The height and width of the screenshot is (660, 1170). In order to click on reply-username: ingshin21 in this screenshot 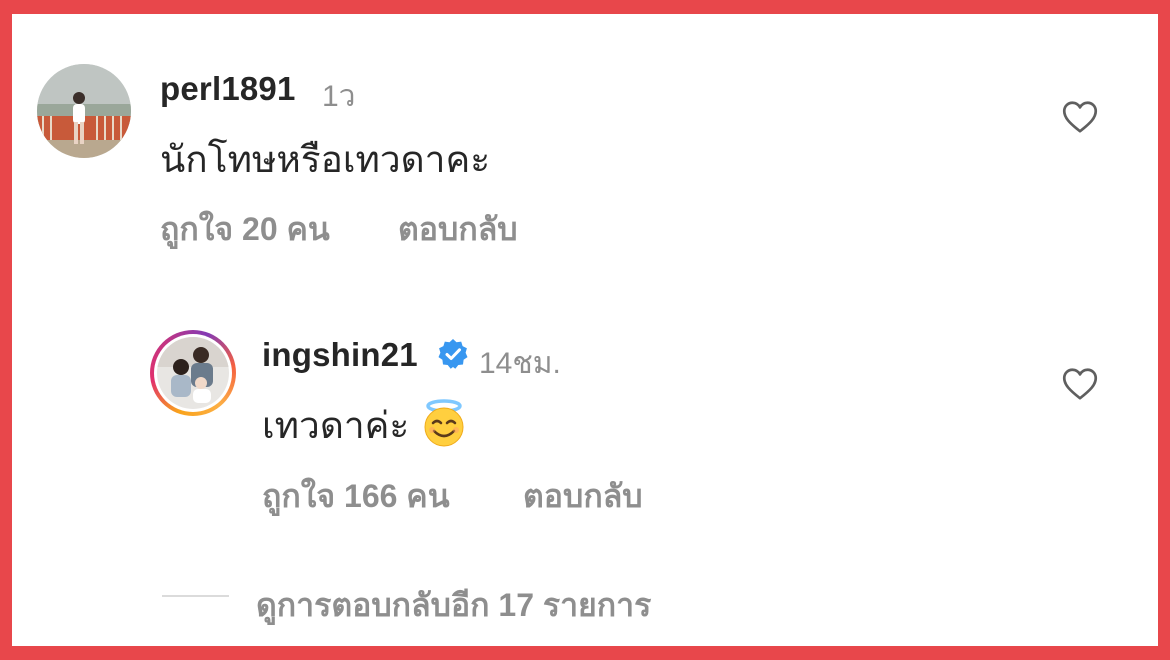, I will do `click(340, 355)`.